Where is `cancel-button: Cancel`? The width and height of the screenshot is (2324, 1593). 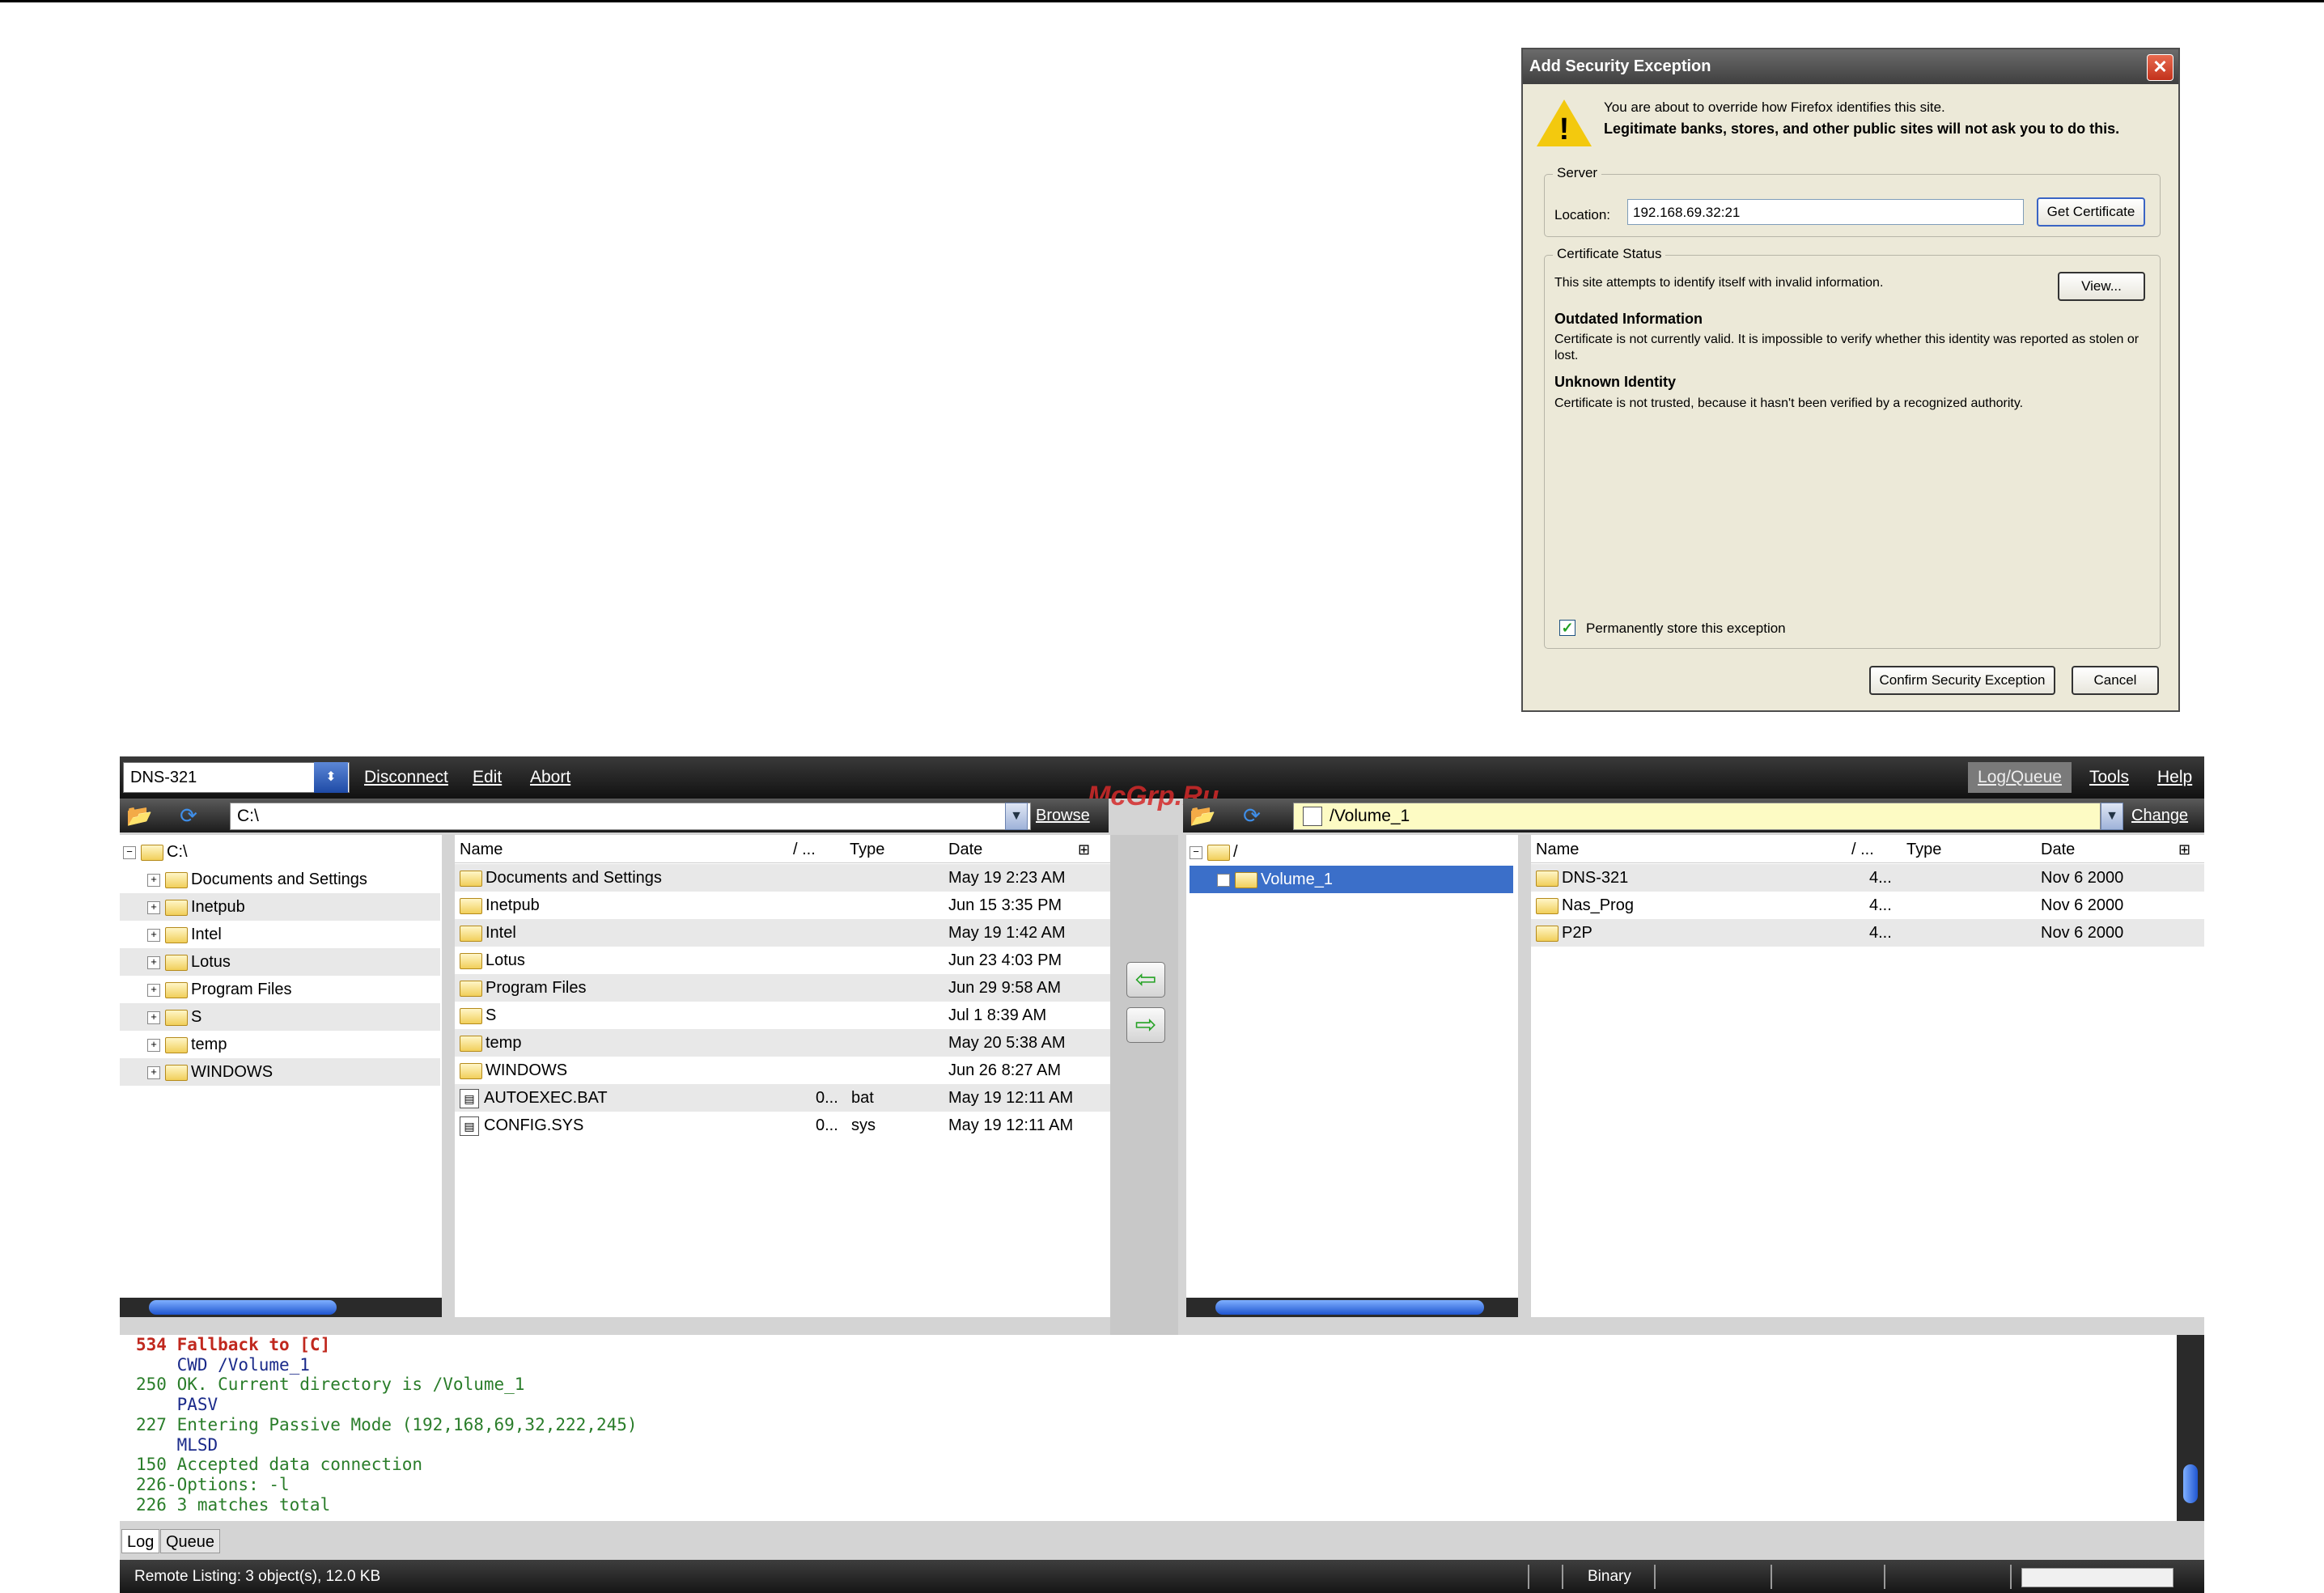 cancel-button: Cancel is located at coordinates (2115, 680).